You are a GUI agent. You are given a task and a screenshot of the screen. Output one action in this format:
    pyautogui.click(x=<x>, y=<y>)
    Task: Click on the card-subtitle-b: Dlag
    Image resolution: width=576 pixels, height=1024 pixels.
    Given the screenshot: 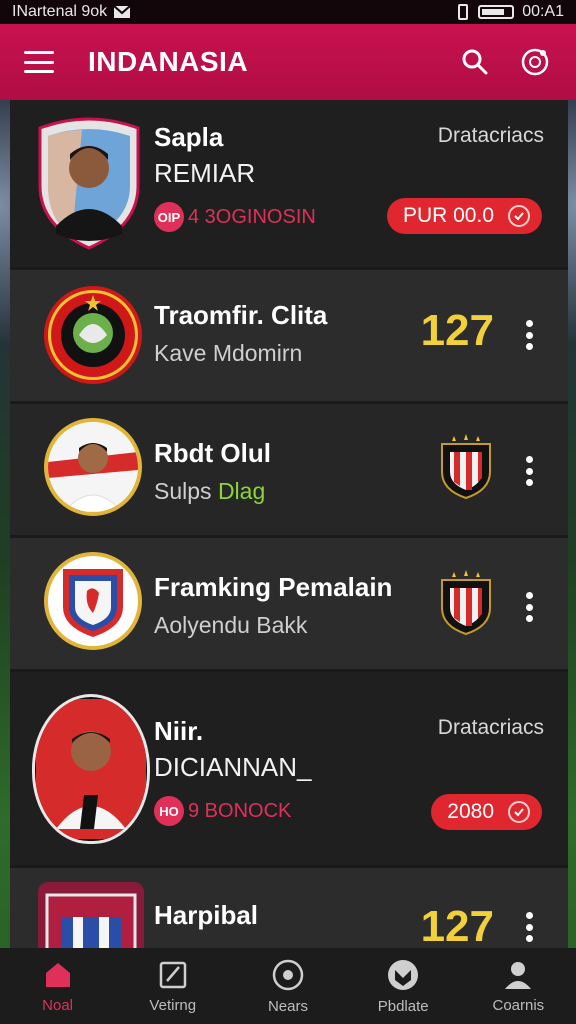 What is the action you would take?
    pyautogui.click(x=241, y=491)
    